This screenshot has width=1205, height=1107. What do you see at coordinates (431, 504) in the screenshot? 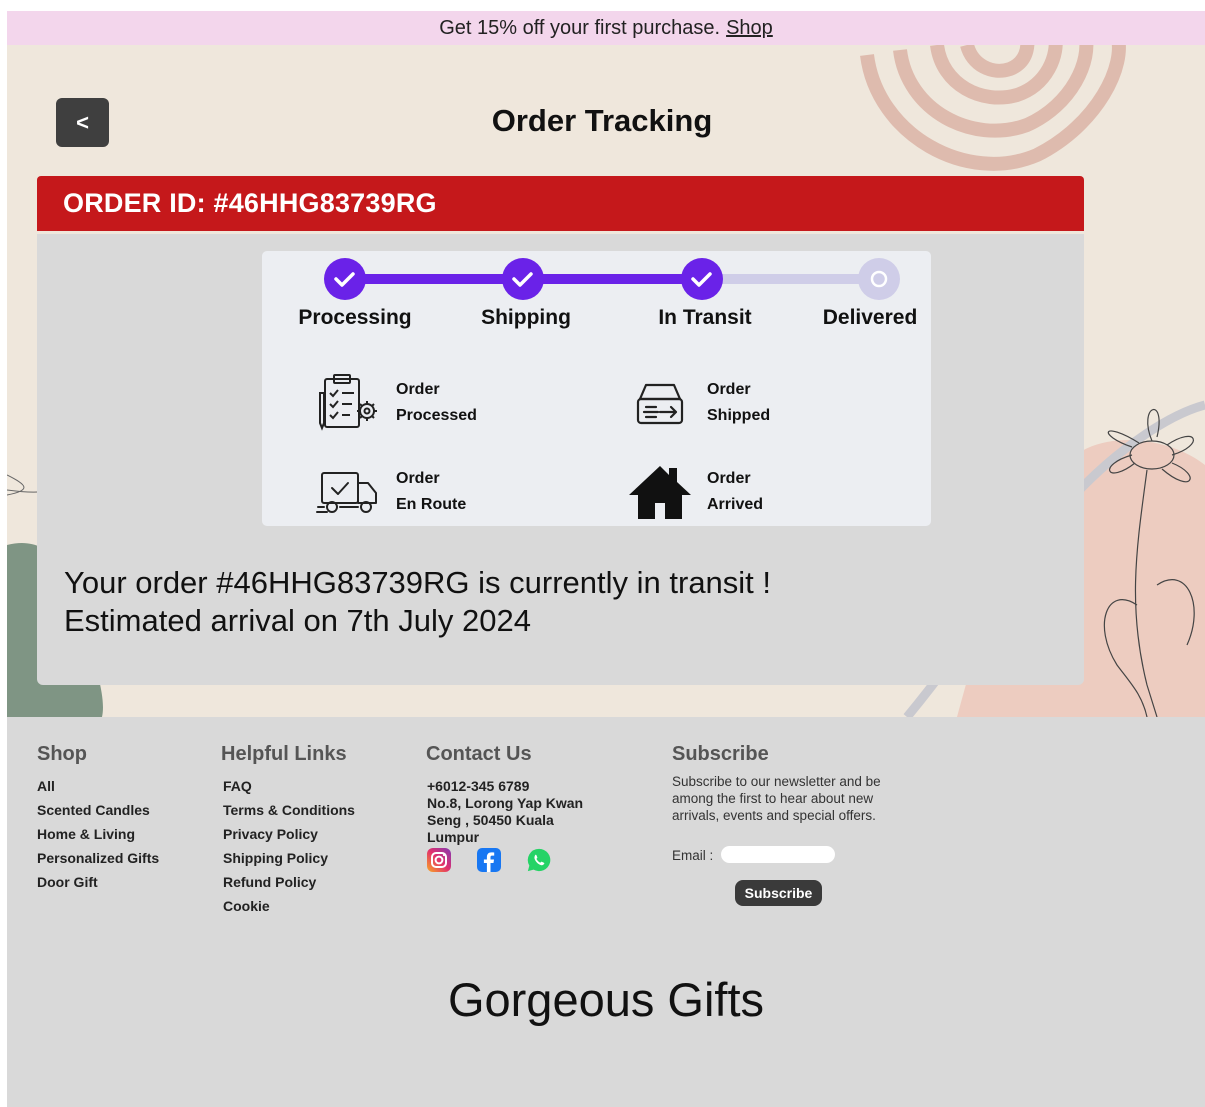
I see `status-en-route-line2: En Route` at bounding box center [431, 504].